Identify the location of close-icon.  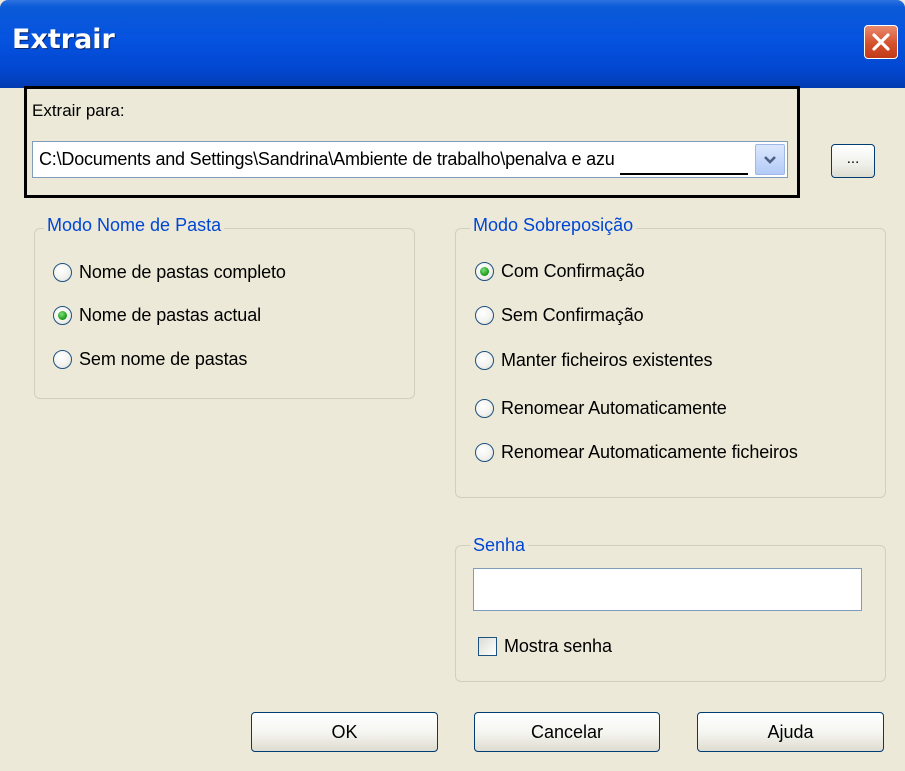
(881, 42).